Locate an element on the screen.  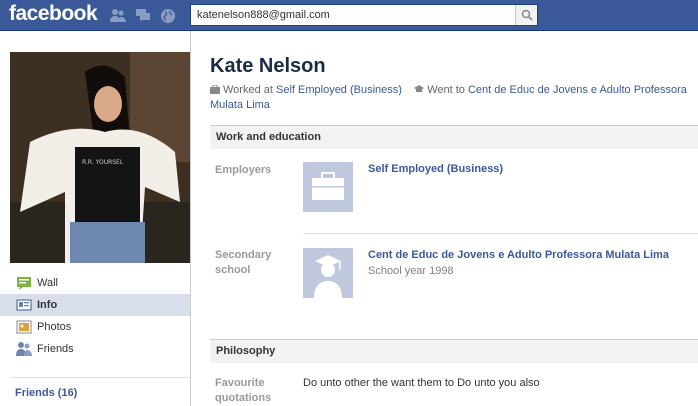
info-icon is located at coordinates (24, 305).